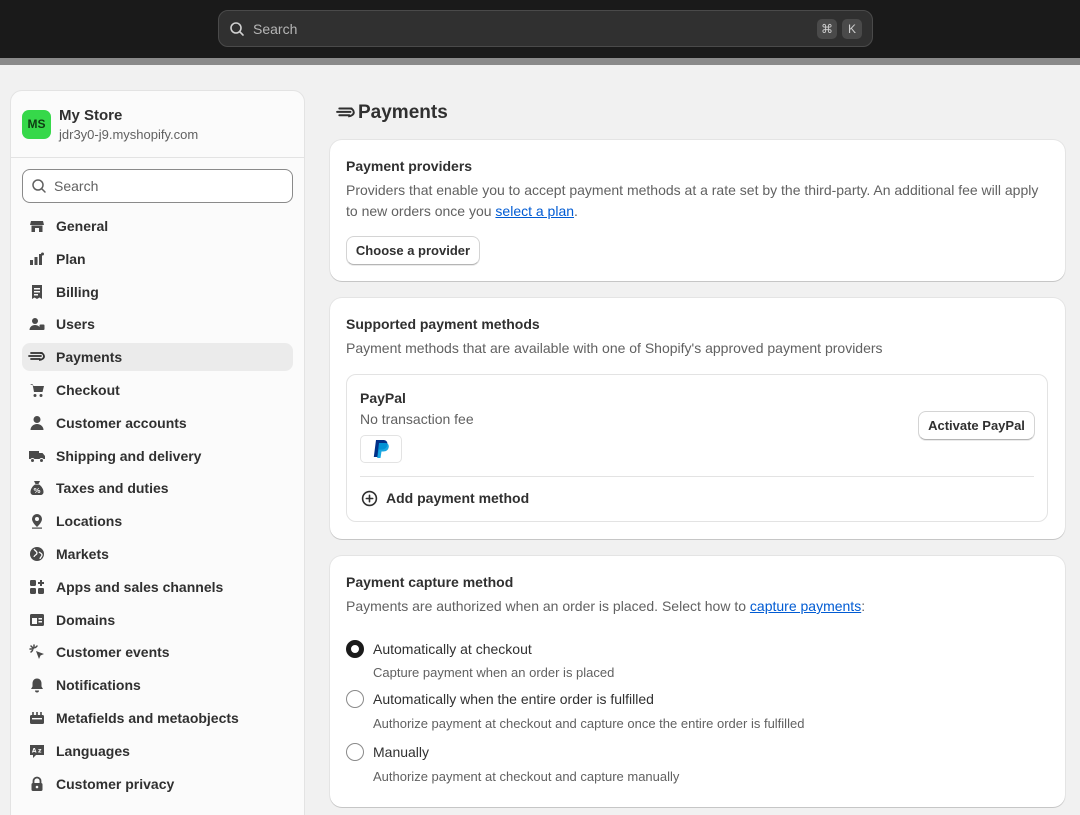  What do you see at coordinates (37, 456) in the screenshot?
I see `truck-icon` at bounding box center [37, 456].